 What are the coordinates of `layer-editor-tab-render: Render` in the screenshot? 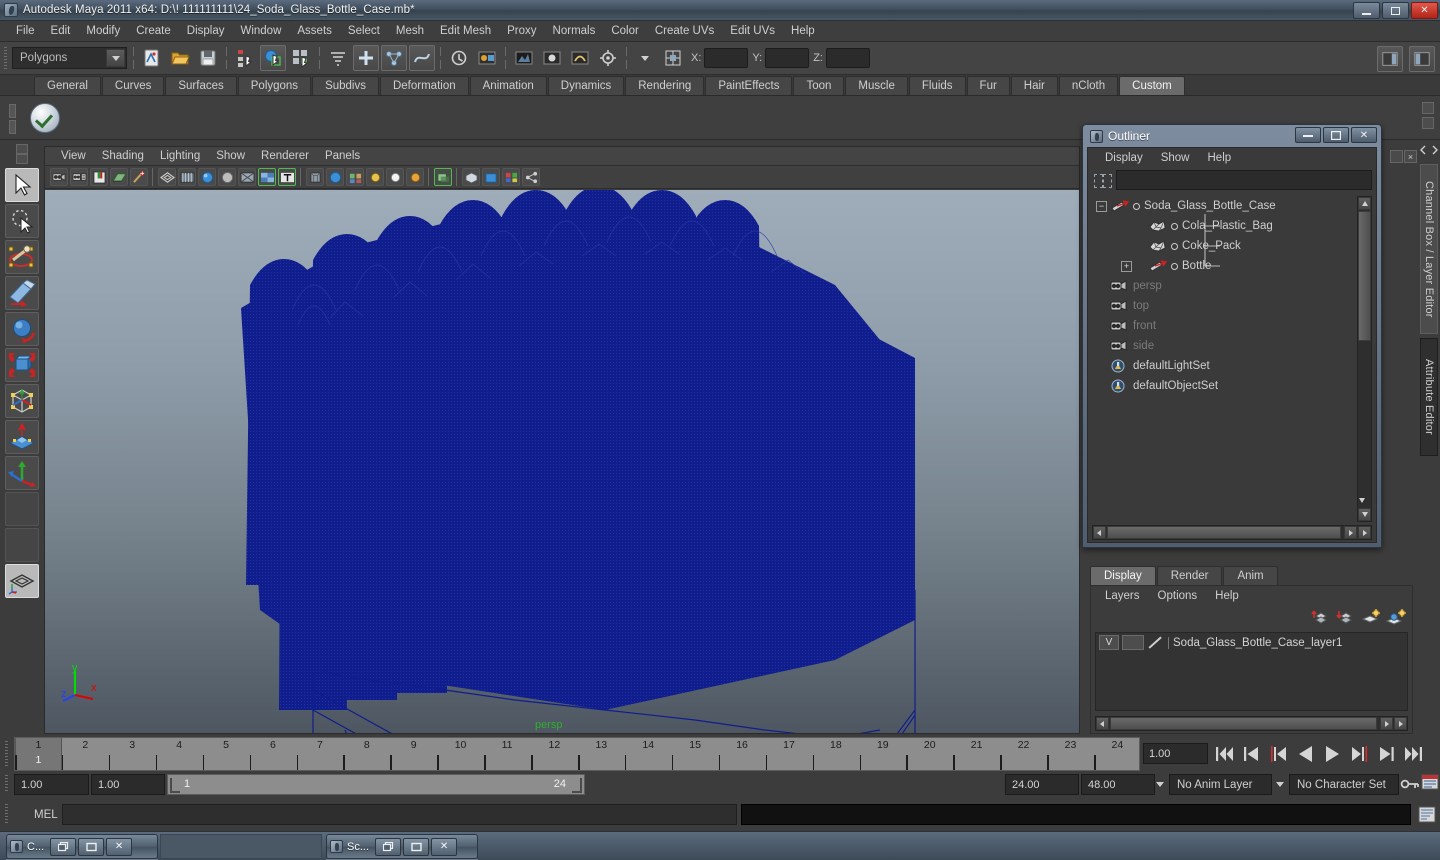 It's located at (1189, 575).